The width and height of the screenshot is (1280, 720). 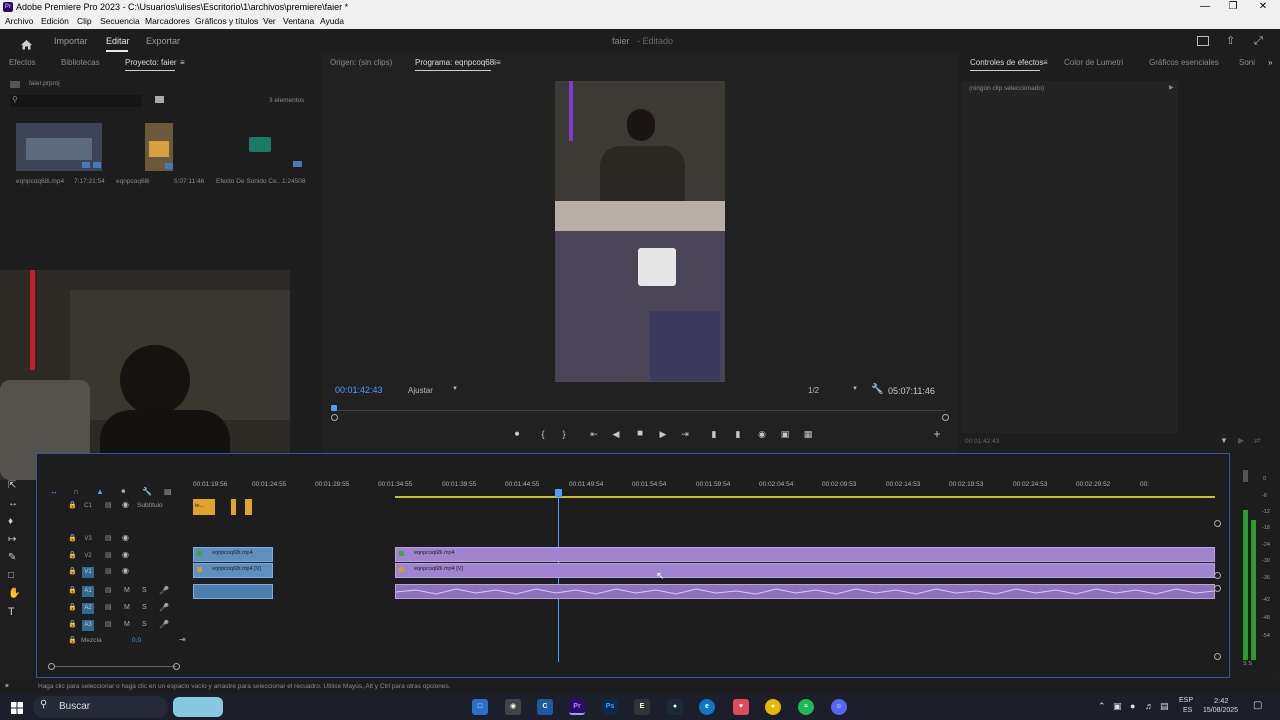 What do you see at coordinates (545, 707) in the screenshot?
I see `capcut-icon: C` at bounding box center [545, 707].